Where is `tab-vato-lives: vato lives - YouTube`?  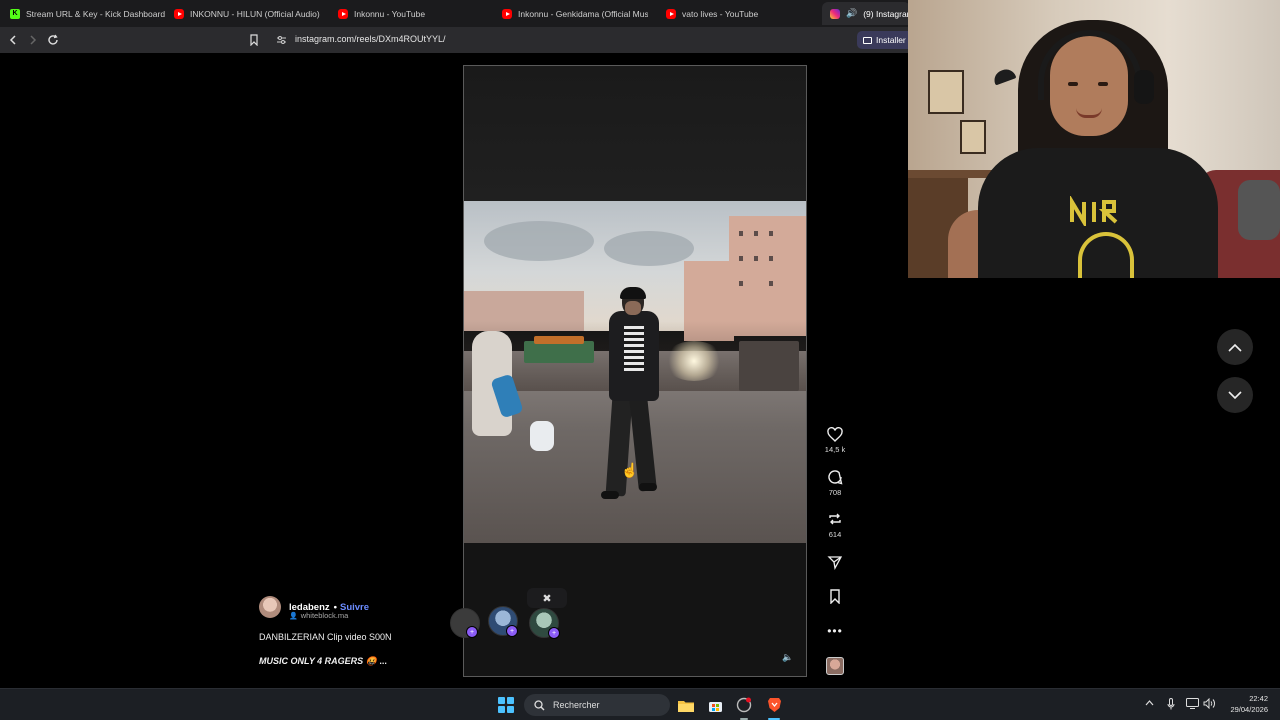 tab-vato-lives: vato lives - YouTube is located at coordinates (741, 13).